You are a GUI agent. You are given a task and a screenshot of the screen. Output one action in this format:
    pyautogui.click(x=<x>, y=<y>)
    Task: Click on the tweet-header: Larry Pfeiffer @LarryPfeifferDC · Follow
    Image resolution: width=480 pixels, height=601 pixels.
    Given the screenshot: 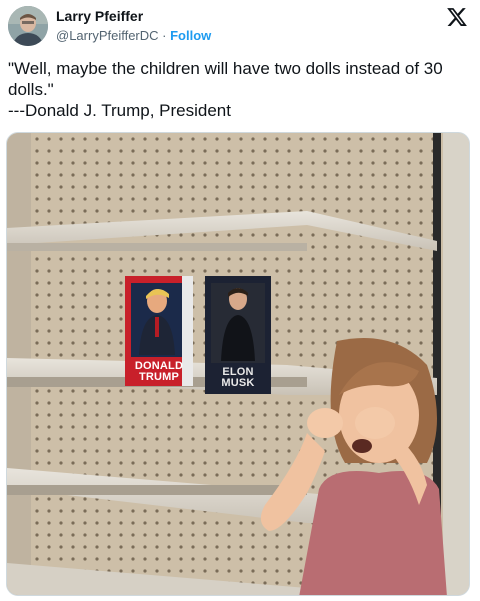 What is the action you would take?
    pyautogui.click(x=240, y=27)
    